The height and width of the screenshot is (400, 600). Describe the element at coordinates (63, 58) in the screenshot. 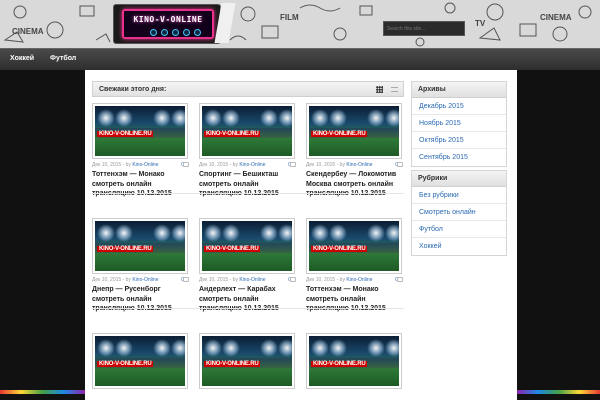

I see `nav-item-football: Футбол` at that location.